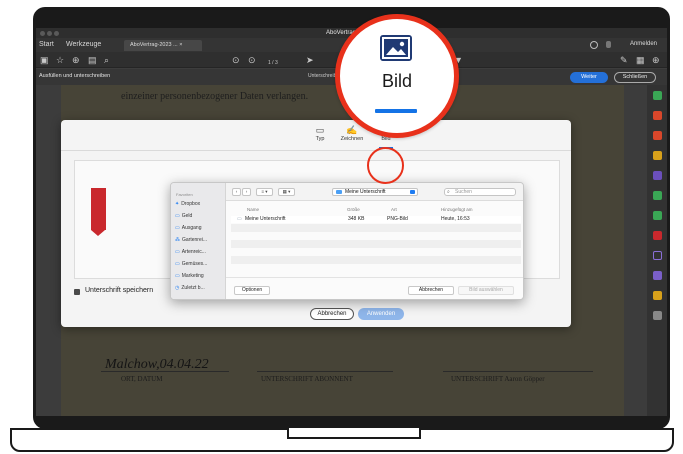 The width and height of the screenshot is (683, 454). Describe the element at coordinates (396, 111) in the screenshot. I see `active-tab-indicator` at that location.